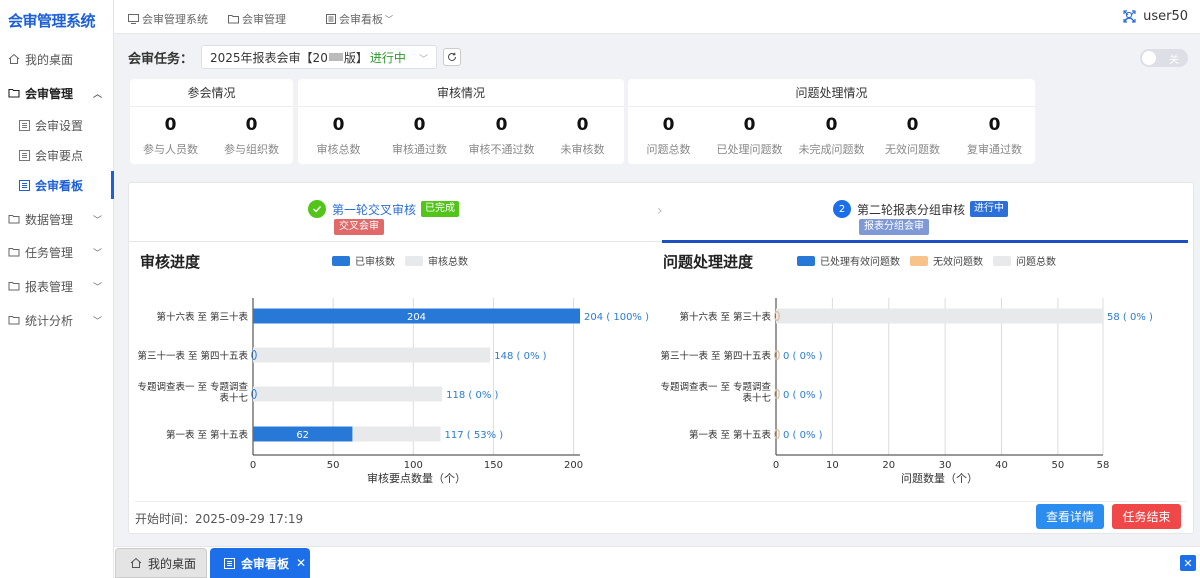 The height and width of the screenshot is (578, 1200). I want to click on sidebar-item-report-management: 报表管理 ﹀, so click(57, 286).